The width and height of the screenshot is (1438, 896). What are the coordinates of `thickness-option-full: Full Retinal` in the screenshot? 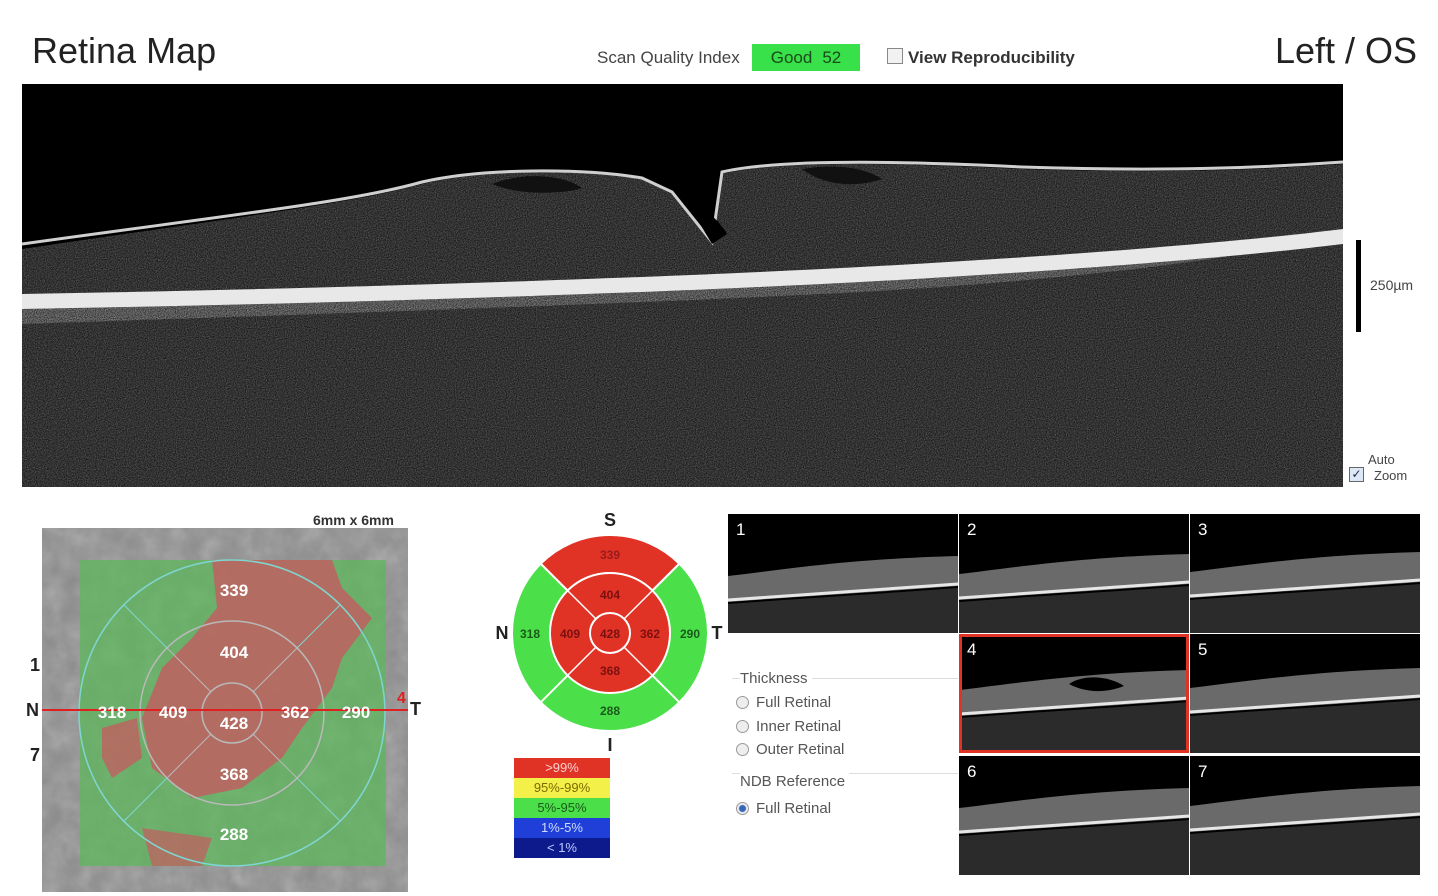 It's located at (783, 702).